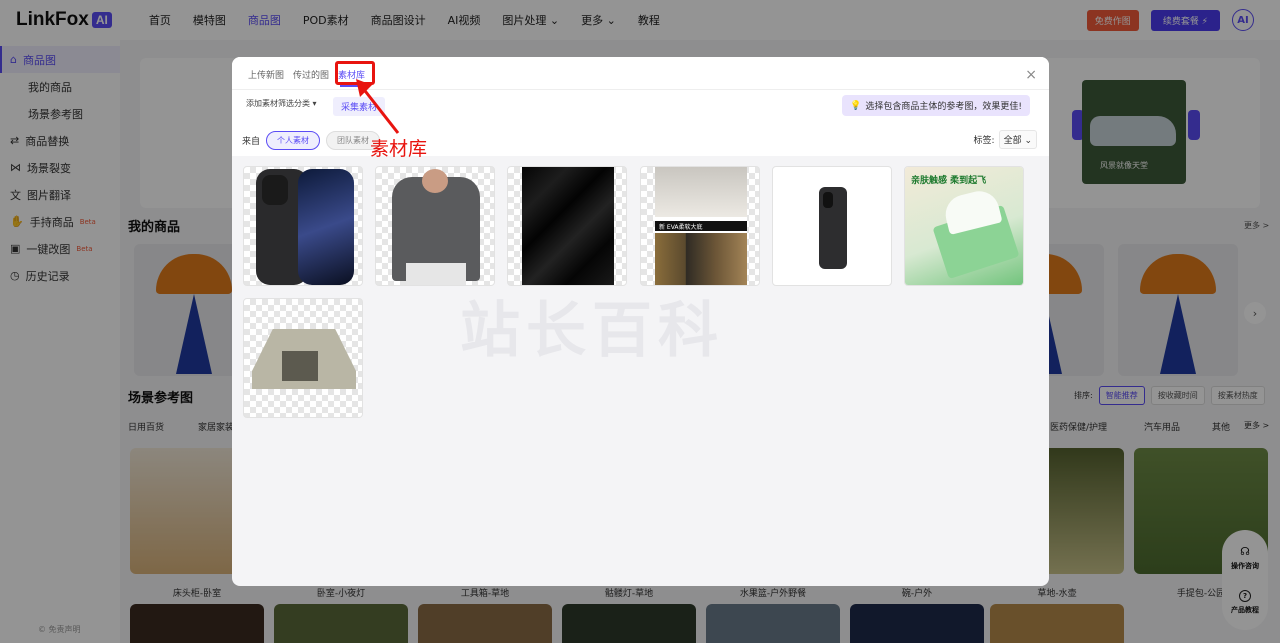 Image resolution: width=1280 pixels, height=643 pixels. I want to click on tag-filter: 标签: 全部 ⌄, so click(1005, 139).